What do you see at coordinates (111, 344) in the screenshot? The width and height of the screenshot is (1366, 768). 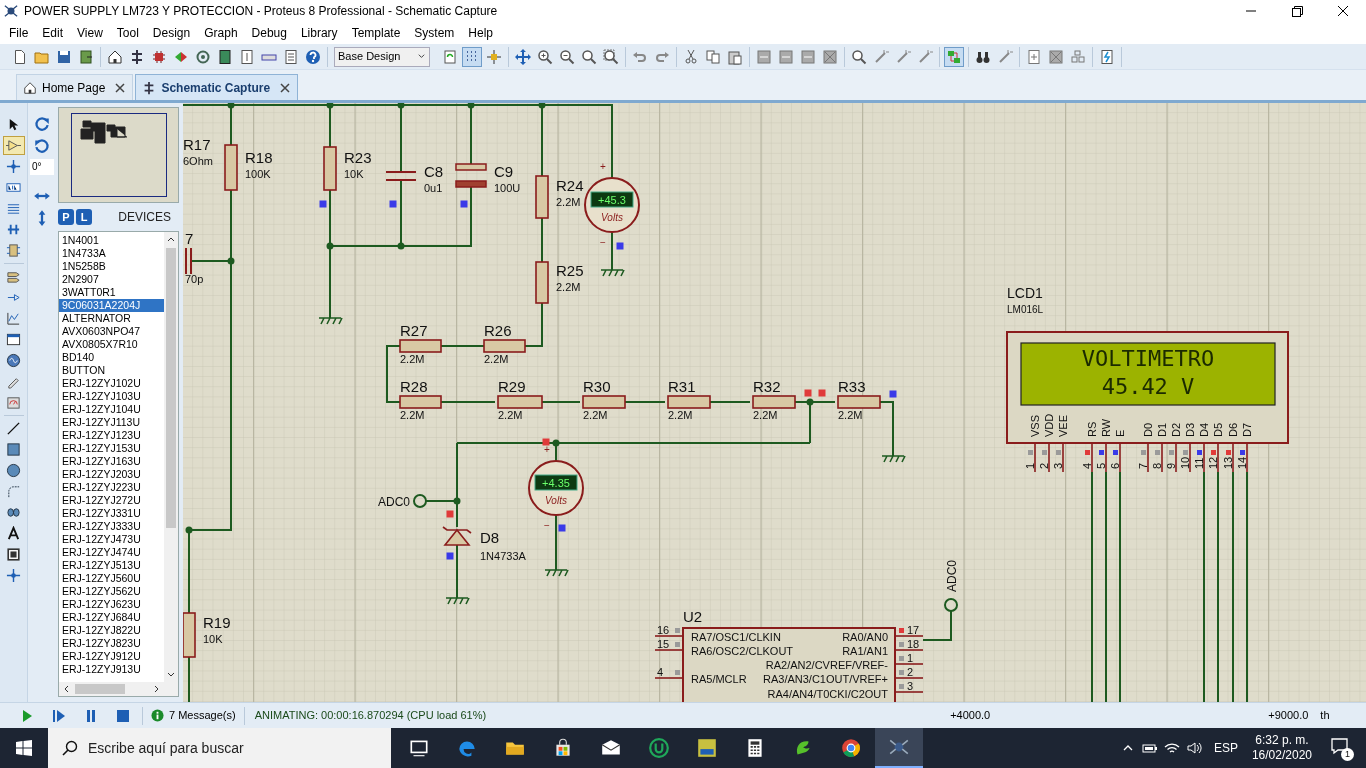 I see `device-item: AVX0805X7R10` at bounding box center [111, 344].